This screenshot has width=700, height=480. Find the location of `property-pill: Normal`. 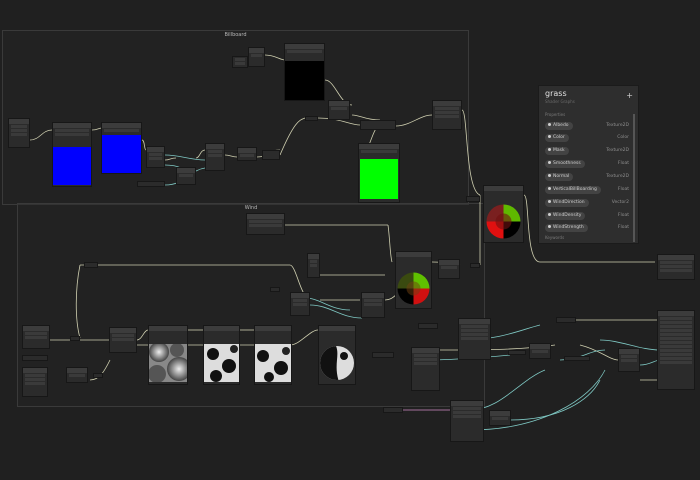

property-pill: Normal is located at coordinates (559, 177).